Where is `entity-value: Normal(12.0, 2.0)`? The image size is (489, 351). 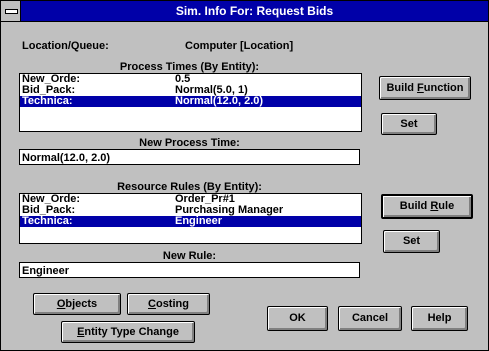
entity-value: Normal(12.0, 2.0) is located at coordinates (219, 101).